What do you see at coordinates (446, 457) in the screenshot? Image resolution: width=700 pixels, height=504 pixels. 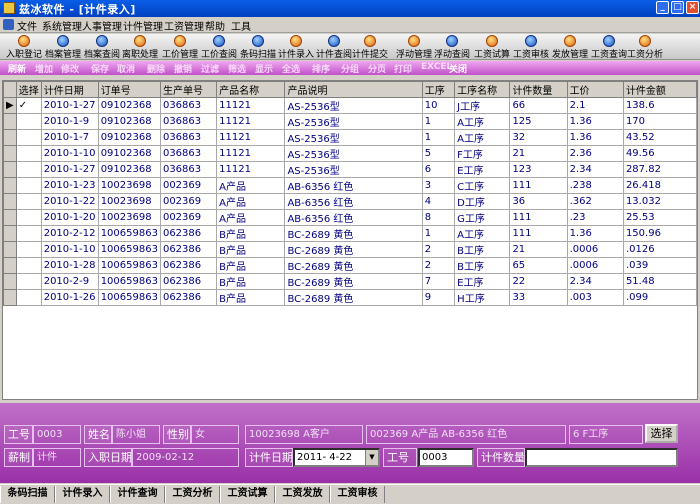 I see `process-no-input: 0003` at bounding box center [446, 457].